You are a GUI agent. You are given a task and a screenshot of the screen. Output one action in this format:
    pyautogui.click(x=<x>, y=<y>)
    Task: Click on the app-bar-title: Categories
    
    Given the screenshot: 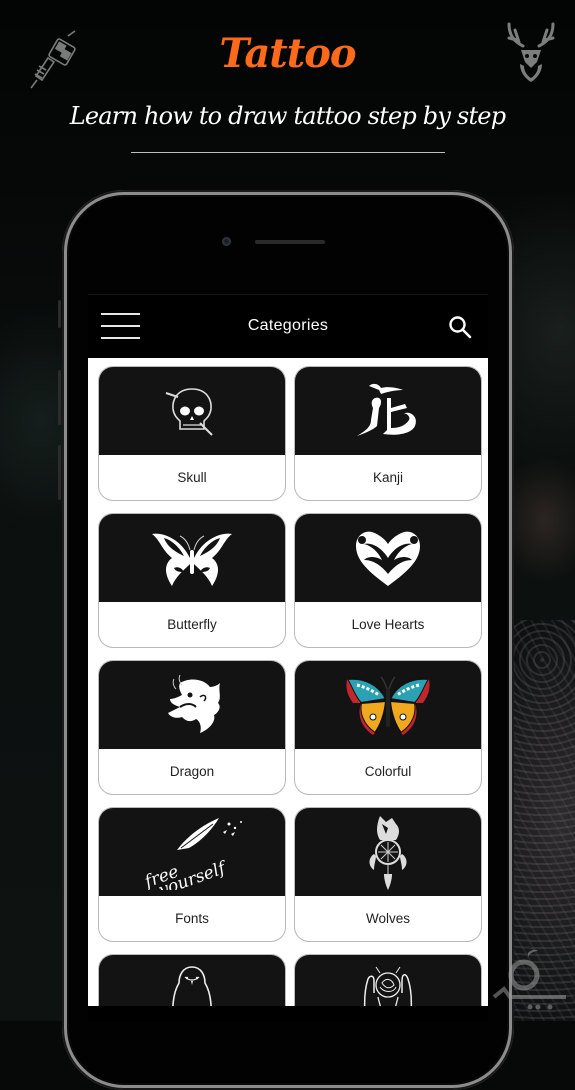 What is the action you would take?
    pyautogui.click(x=288, y=325)
    